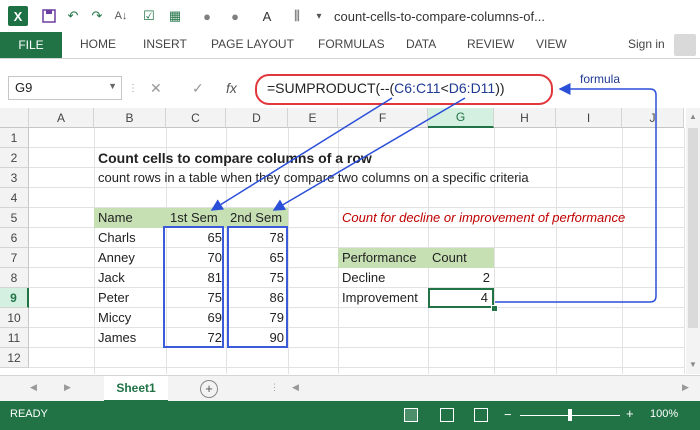  Describe the element at coordinates (136, 389) in the screenshot. I see `tab-sheet1: Sheet1` at that location.